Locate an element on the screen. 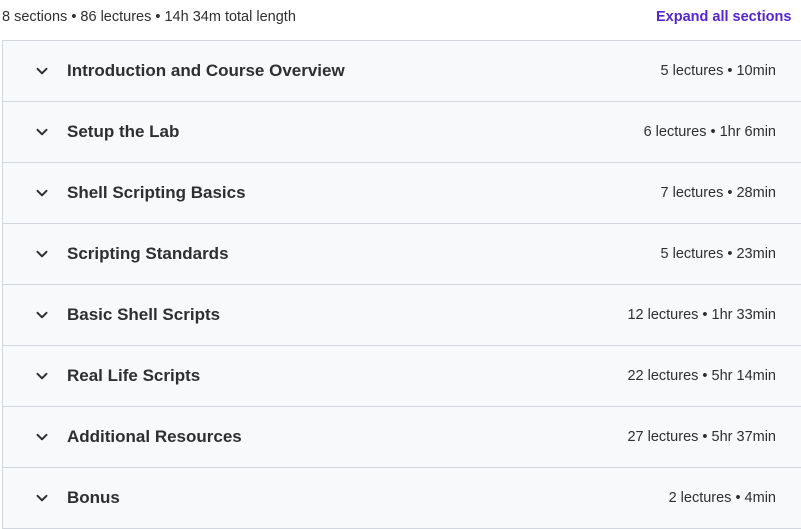  section-meta: 5 lectures • 10min is located at coordinates (718, 71).